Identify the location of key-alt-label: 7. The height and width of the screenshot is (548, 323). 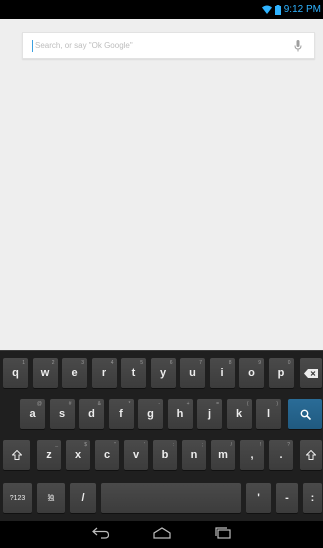
(200, 363).